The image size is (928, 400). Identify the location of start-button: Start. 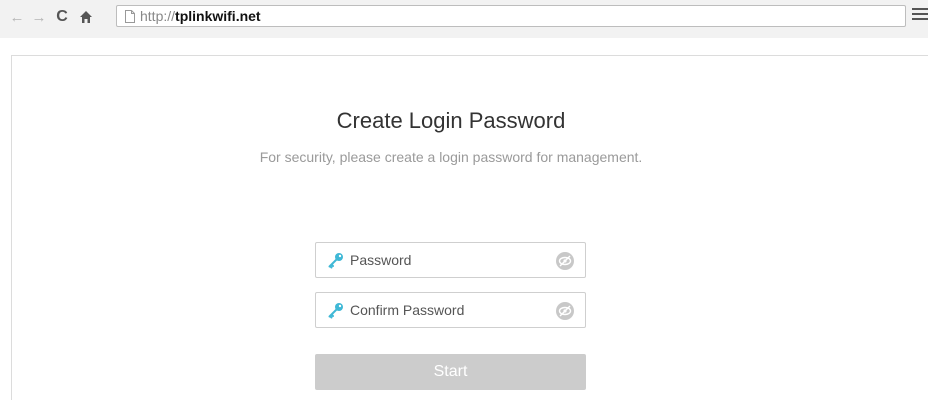
(450, 372).